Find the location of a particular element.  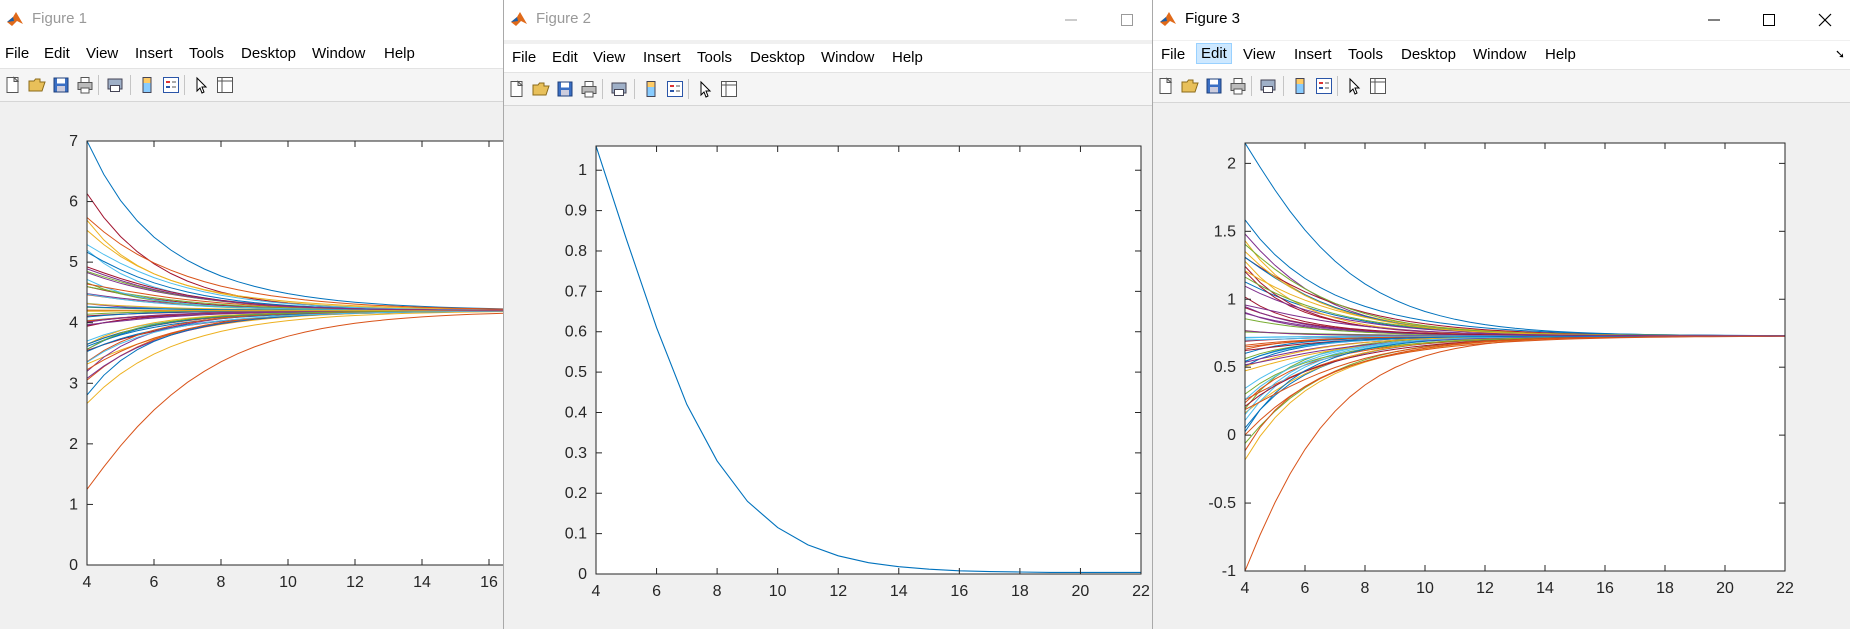

y-tick-label: 0.6 is located at coordinates (576, 332).